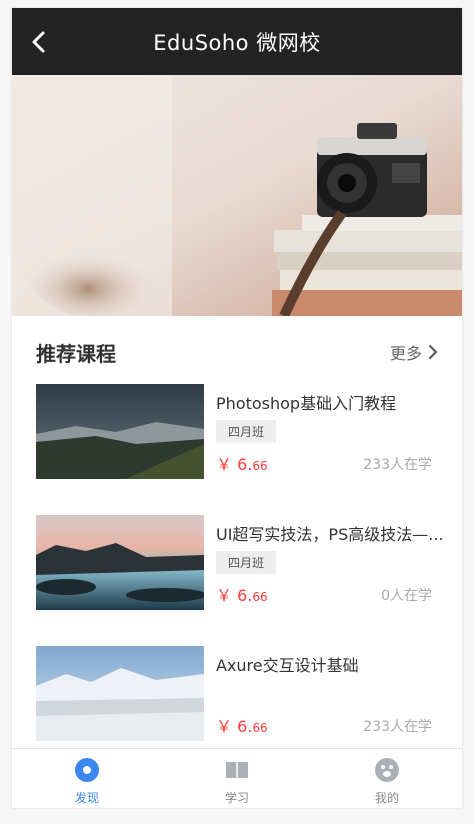 The width and height of the screenshot is (474, 824). Describe the element at coordinates (237, 696) in the screenshot. I see `course-item: Axure交互设计基础 ￥ 6.66 233人在学` at that location.